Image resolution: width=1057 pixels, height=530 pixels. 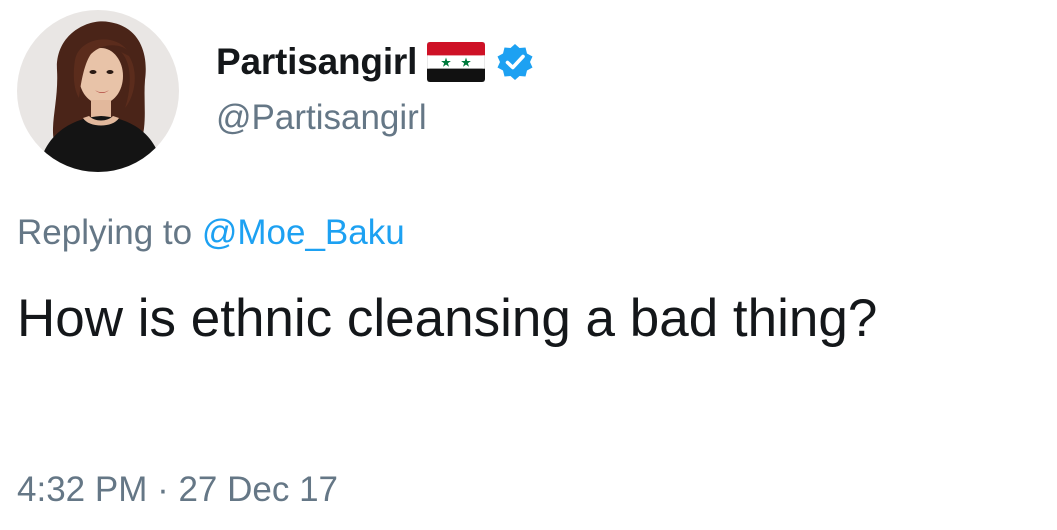 I want to click on avatar-photo-icon, so click(x=98, y=91).